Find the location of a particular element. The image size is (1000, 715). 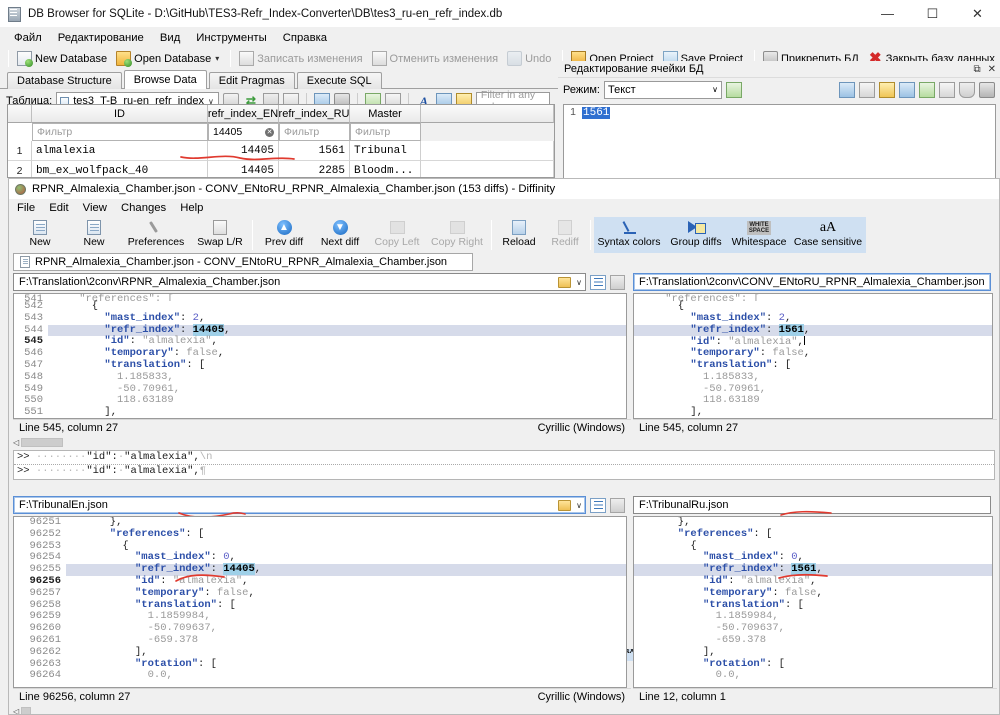

filter-input-master: Фильтр is located at coordinates (385, 132).